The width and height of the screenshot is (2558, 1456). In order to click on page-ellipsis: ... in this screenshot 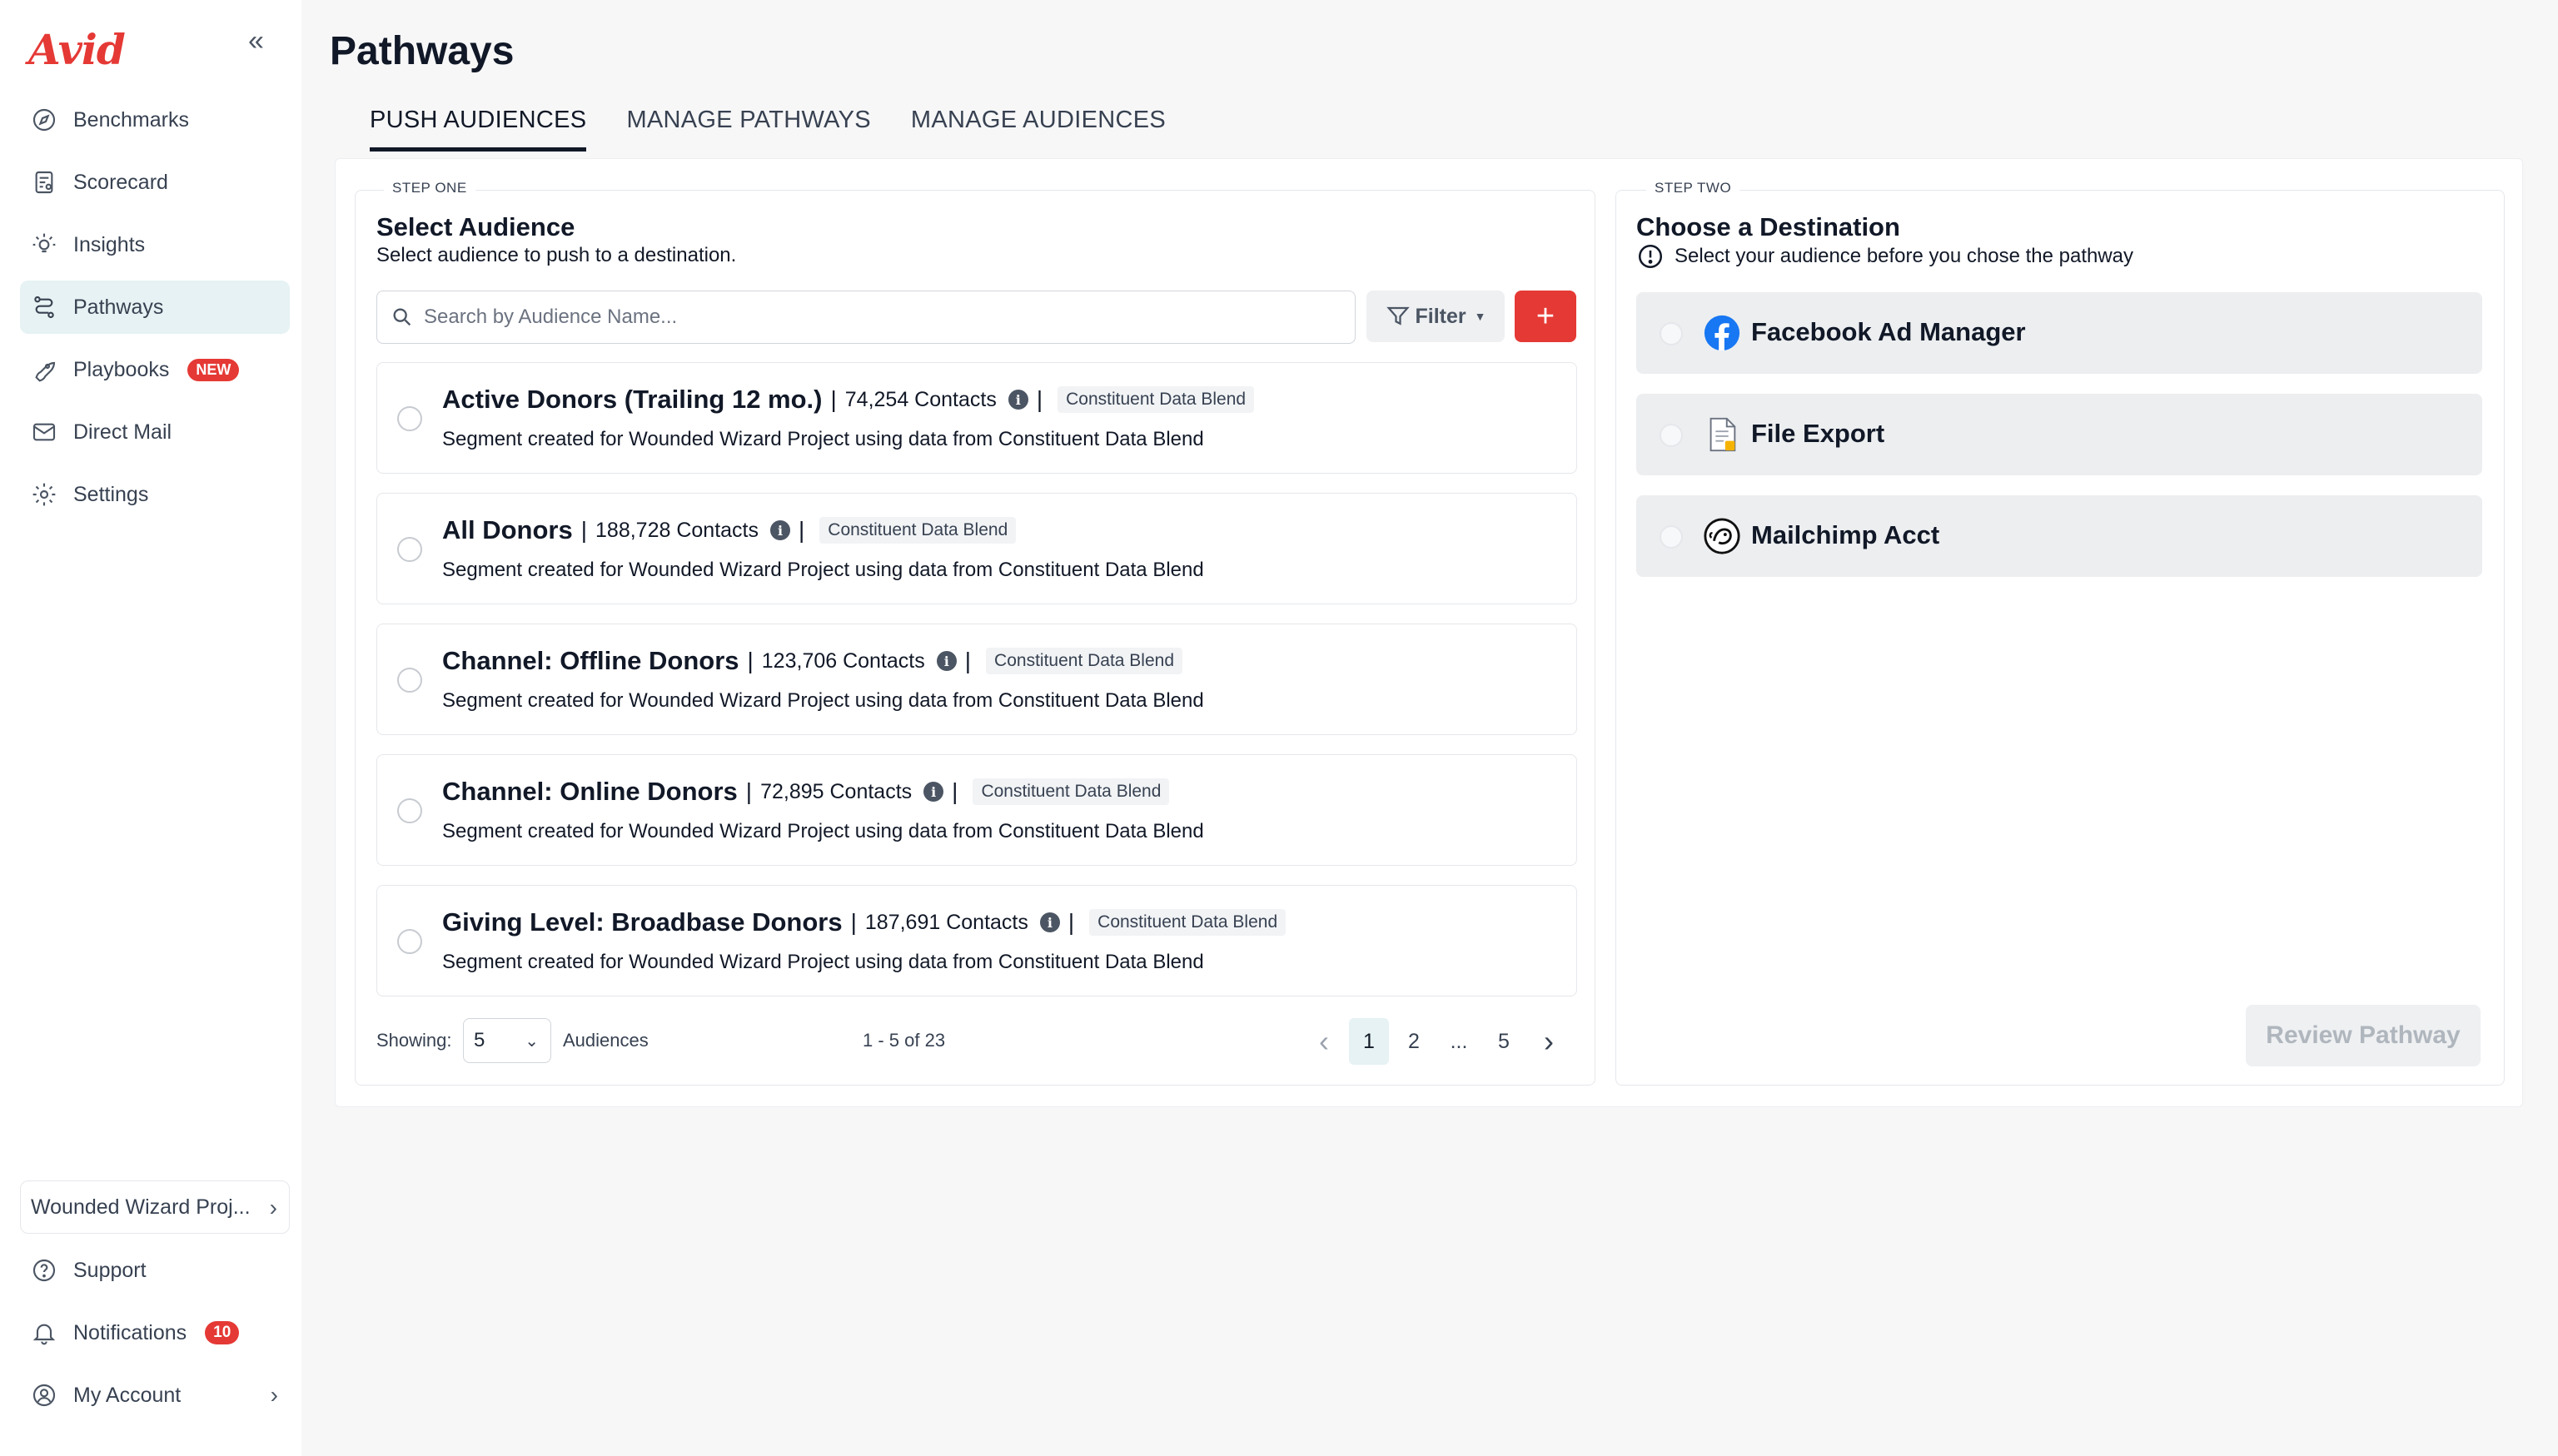, I will do `click(1459, 1041)`.